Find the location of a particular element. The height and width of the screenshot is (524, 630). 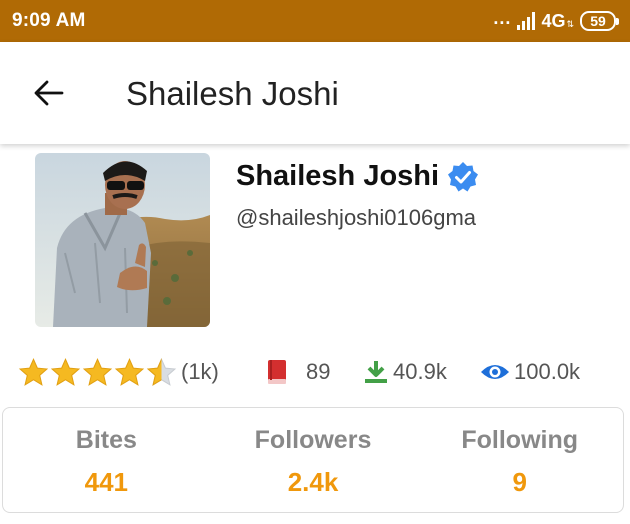

profile-handle: @shaileshjoshi0106gma is located at coordinates (356, 217).